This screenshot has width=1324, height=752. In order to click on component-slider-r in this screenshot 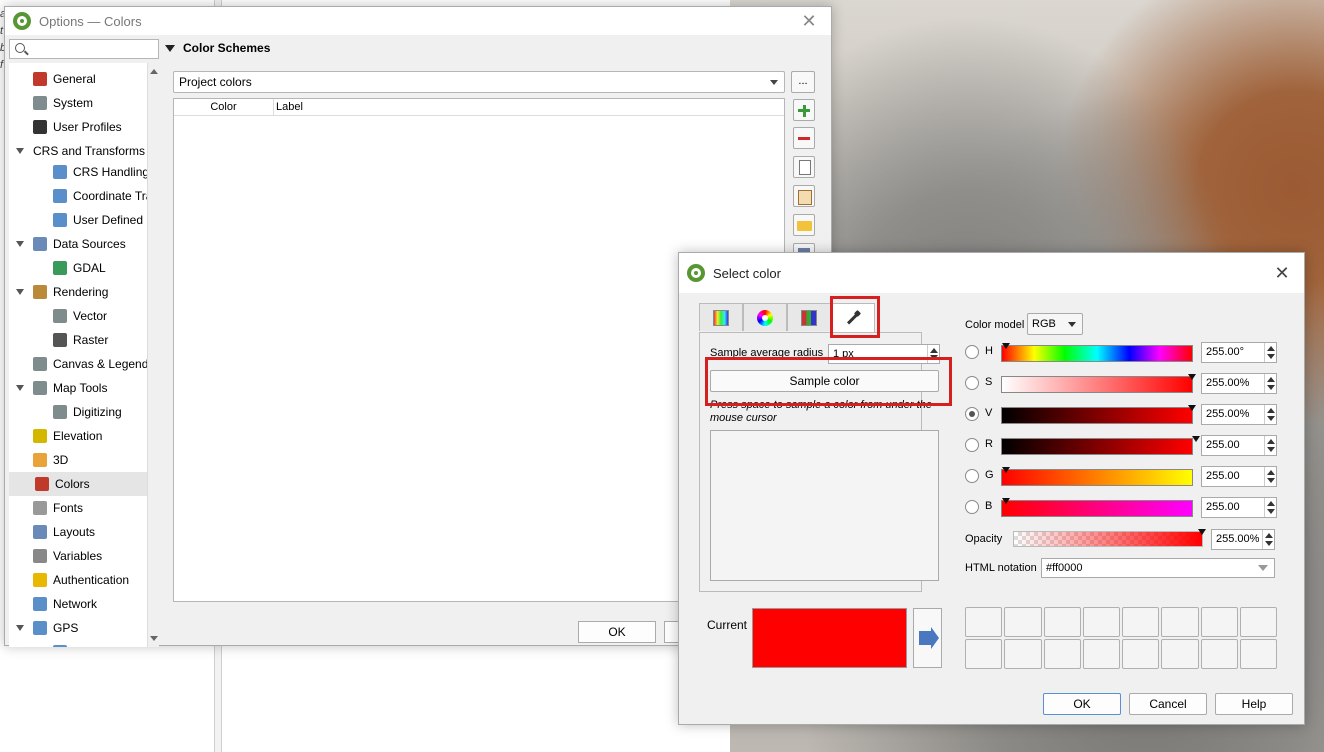, I will do `click(1100, 445)`.